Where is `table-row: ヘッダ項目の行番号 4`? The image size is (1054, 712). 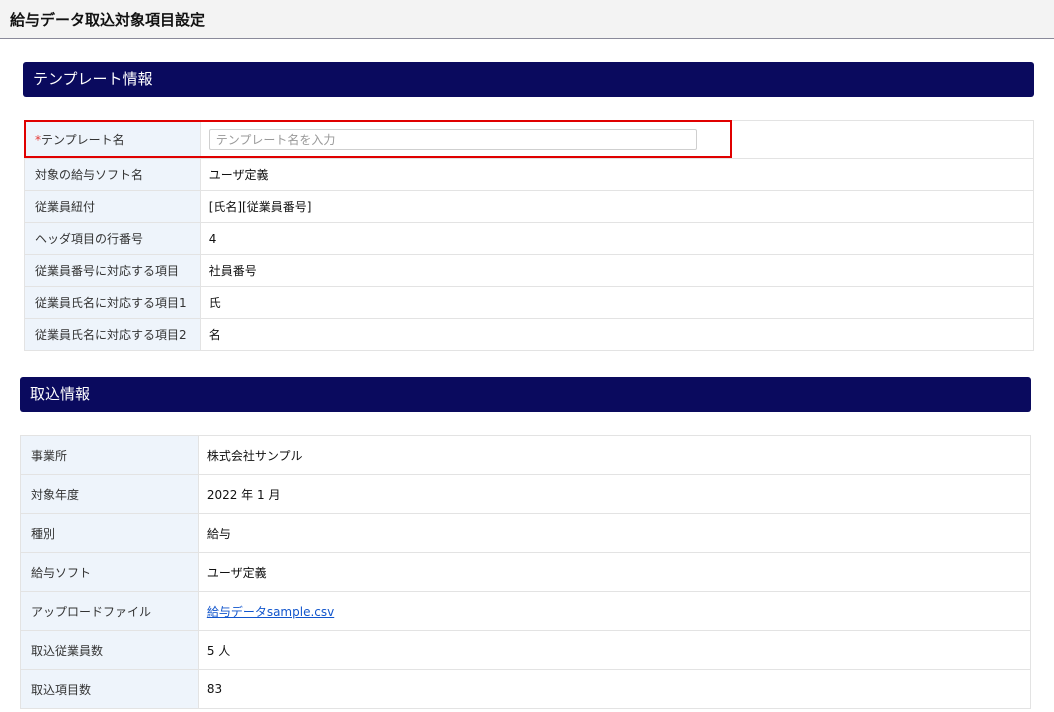 table-row: ヘッダ項目の行番号 4 is located at coordinates (529, 238).